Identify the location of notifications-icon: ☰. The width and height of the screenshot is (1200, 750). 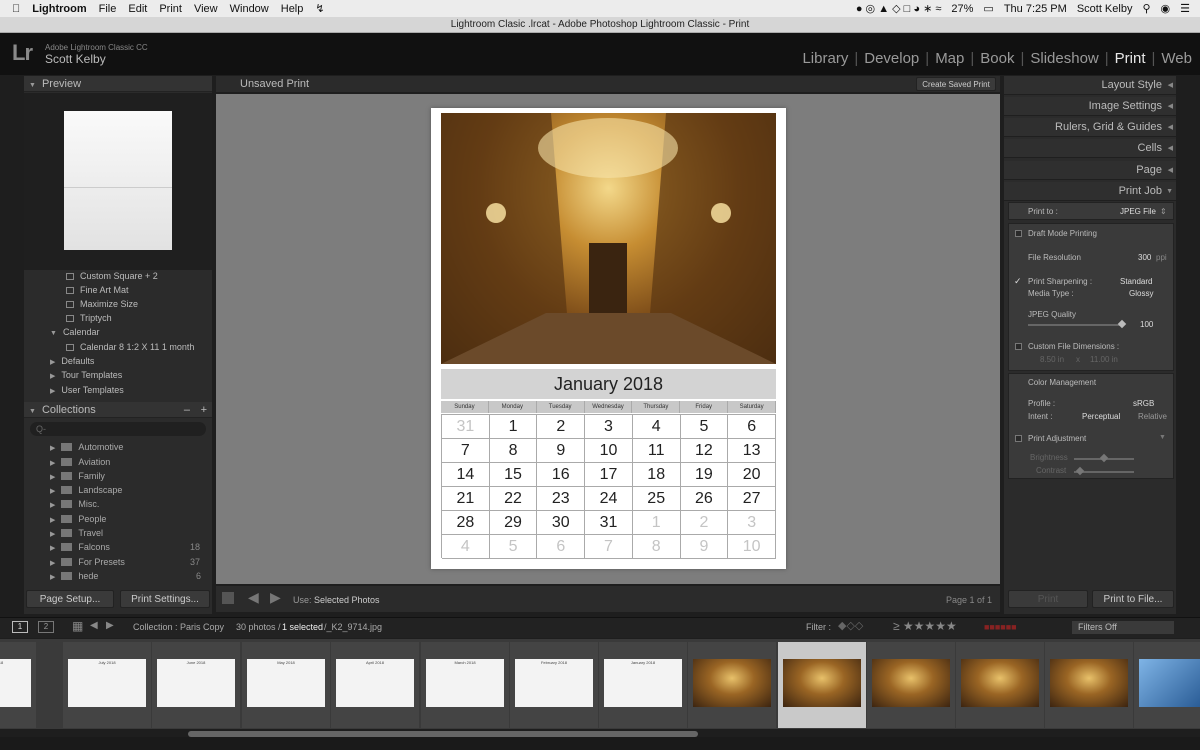
(1185, 8).